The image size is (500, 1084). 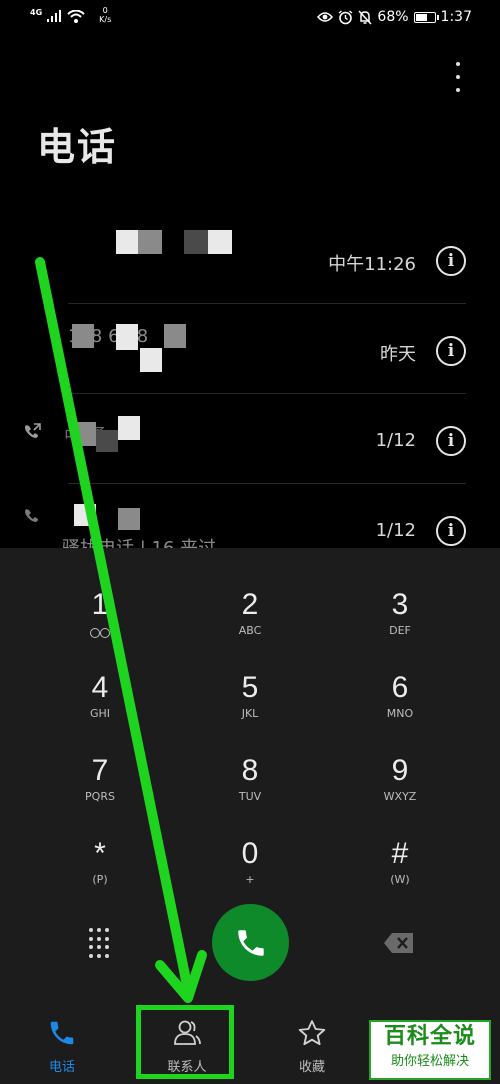 I want to click on battery-fill, so click(x=421, y=17).